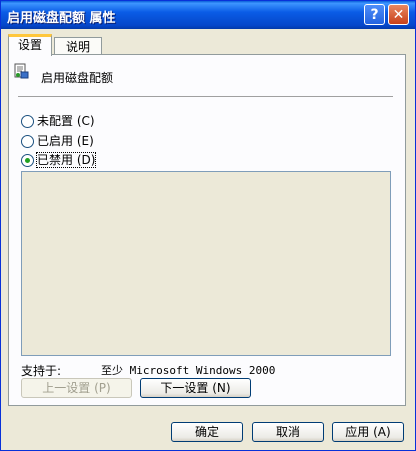 This screenshot has height=451, width=416. Describe the element at coordinates (374, 14) in the screenshot. I see `help-button: ?` at that location.